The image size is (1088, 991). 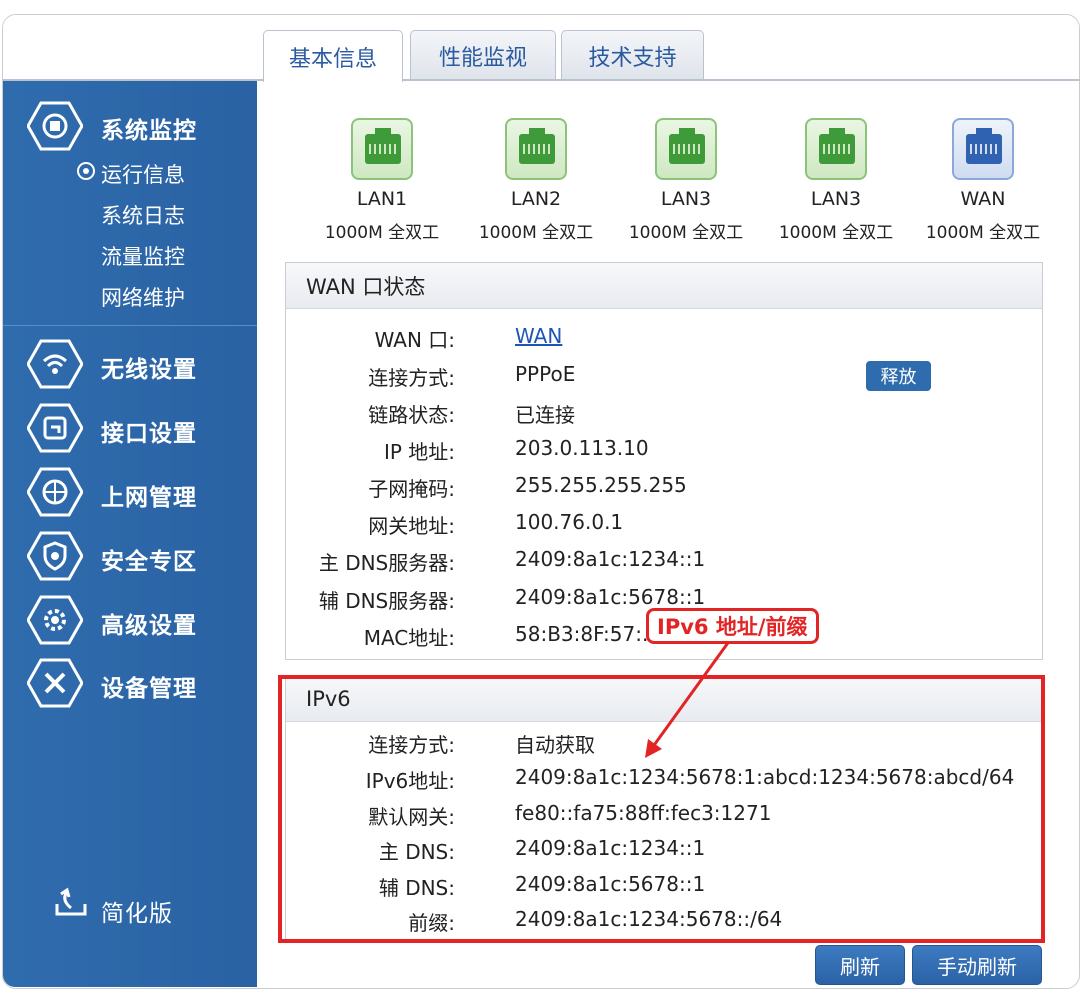 I want to click on sidebar-item-security: 安全专区, so click(x=149, y=559).